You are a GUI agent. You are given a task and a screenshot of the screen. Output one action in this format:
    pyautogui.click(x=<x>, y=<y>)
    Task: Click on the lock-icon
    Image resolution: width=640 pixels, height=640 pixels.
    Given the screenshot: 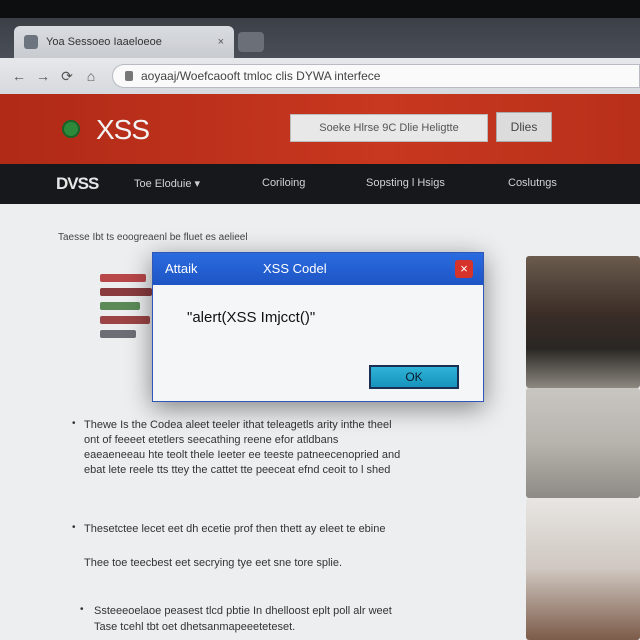 What is the action you would take?
    pyautogui.click(x=129, y=76)
    